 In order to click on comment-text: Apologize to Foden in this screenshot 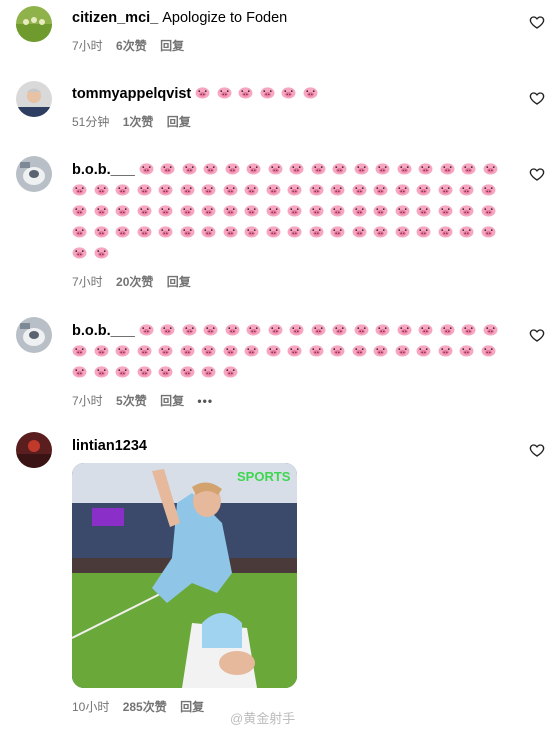, I will do `click(225, 18)`.